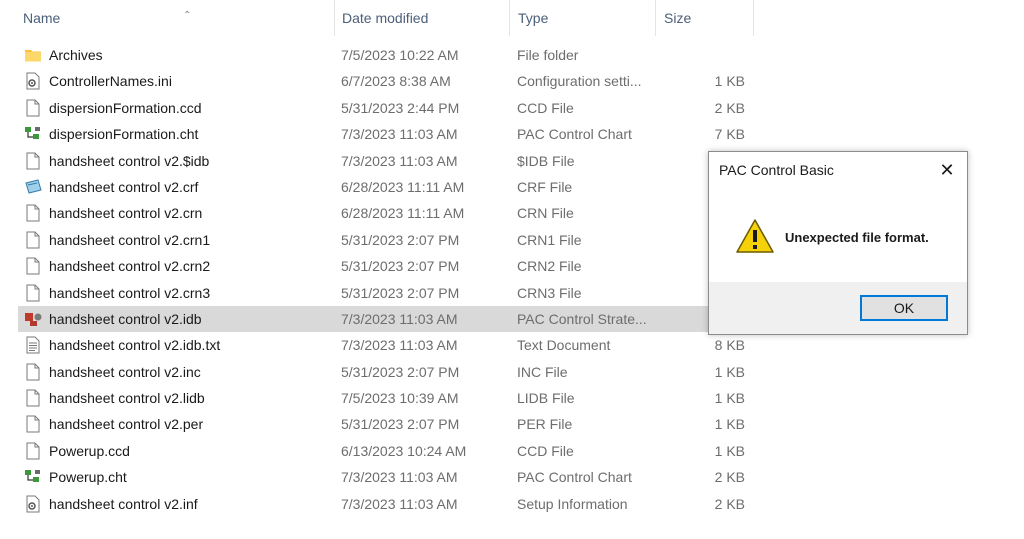 Image resolution: width=1024 pixels, height=539 pixels. Describe the element at coordinates (34, 187) in the screenshot. I see `crf-file-icon` at that location.